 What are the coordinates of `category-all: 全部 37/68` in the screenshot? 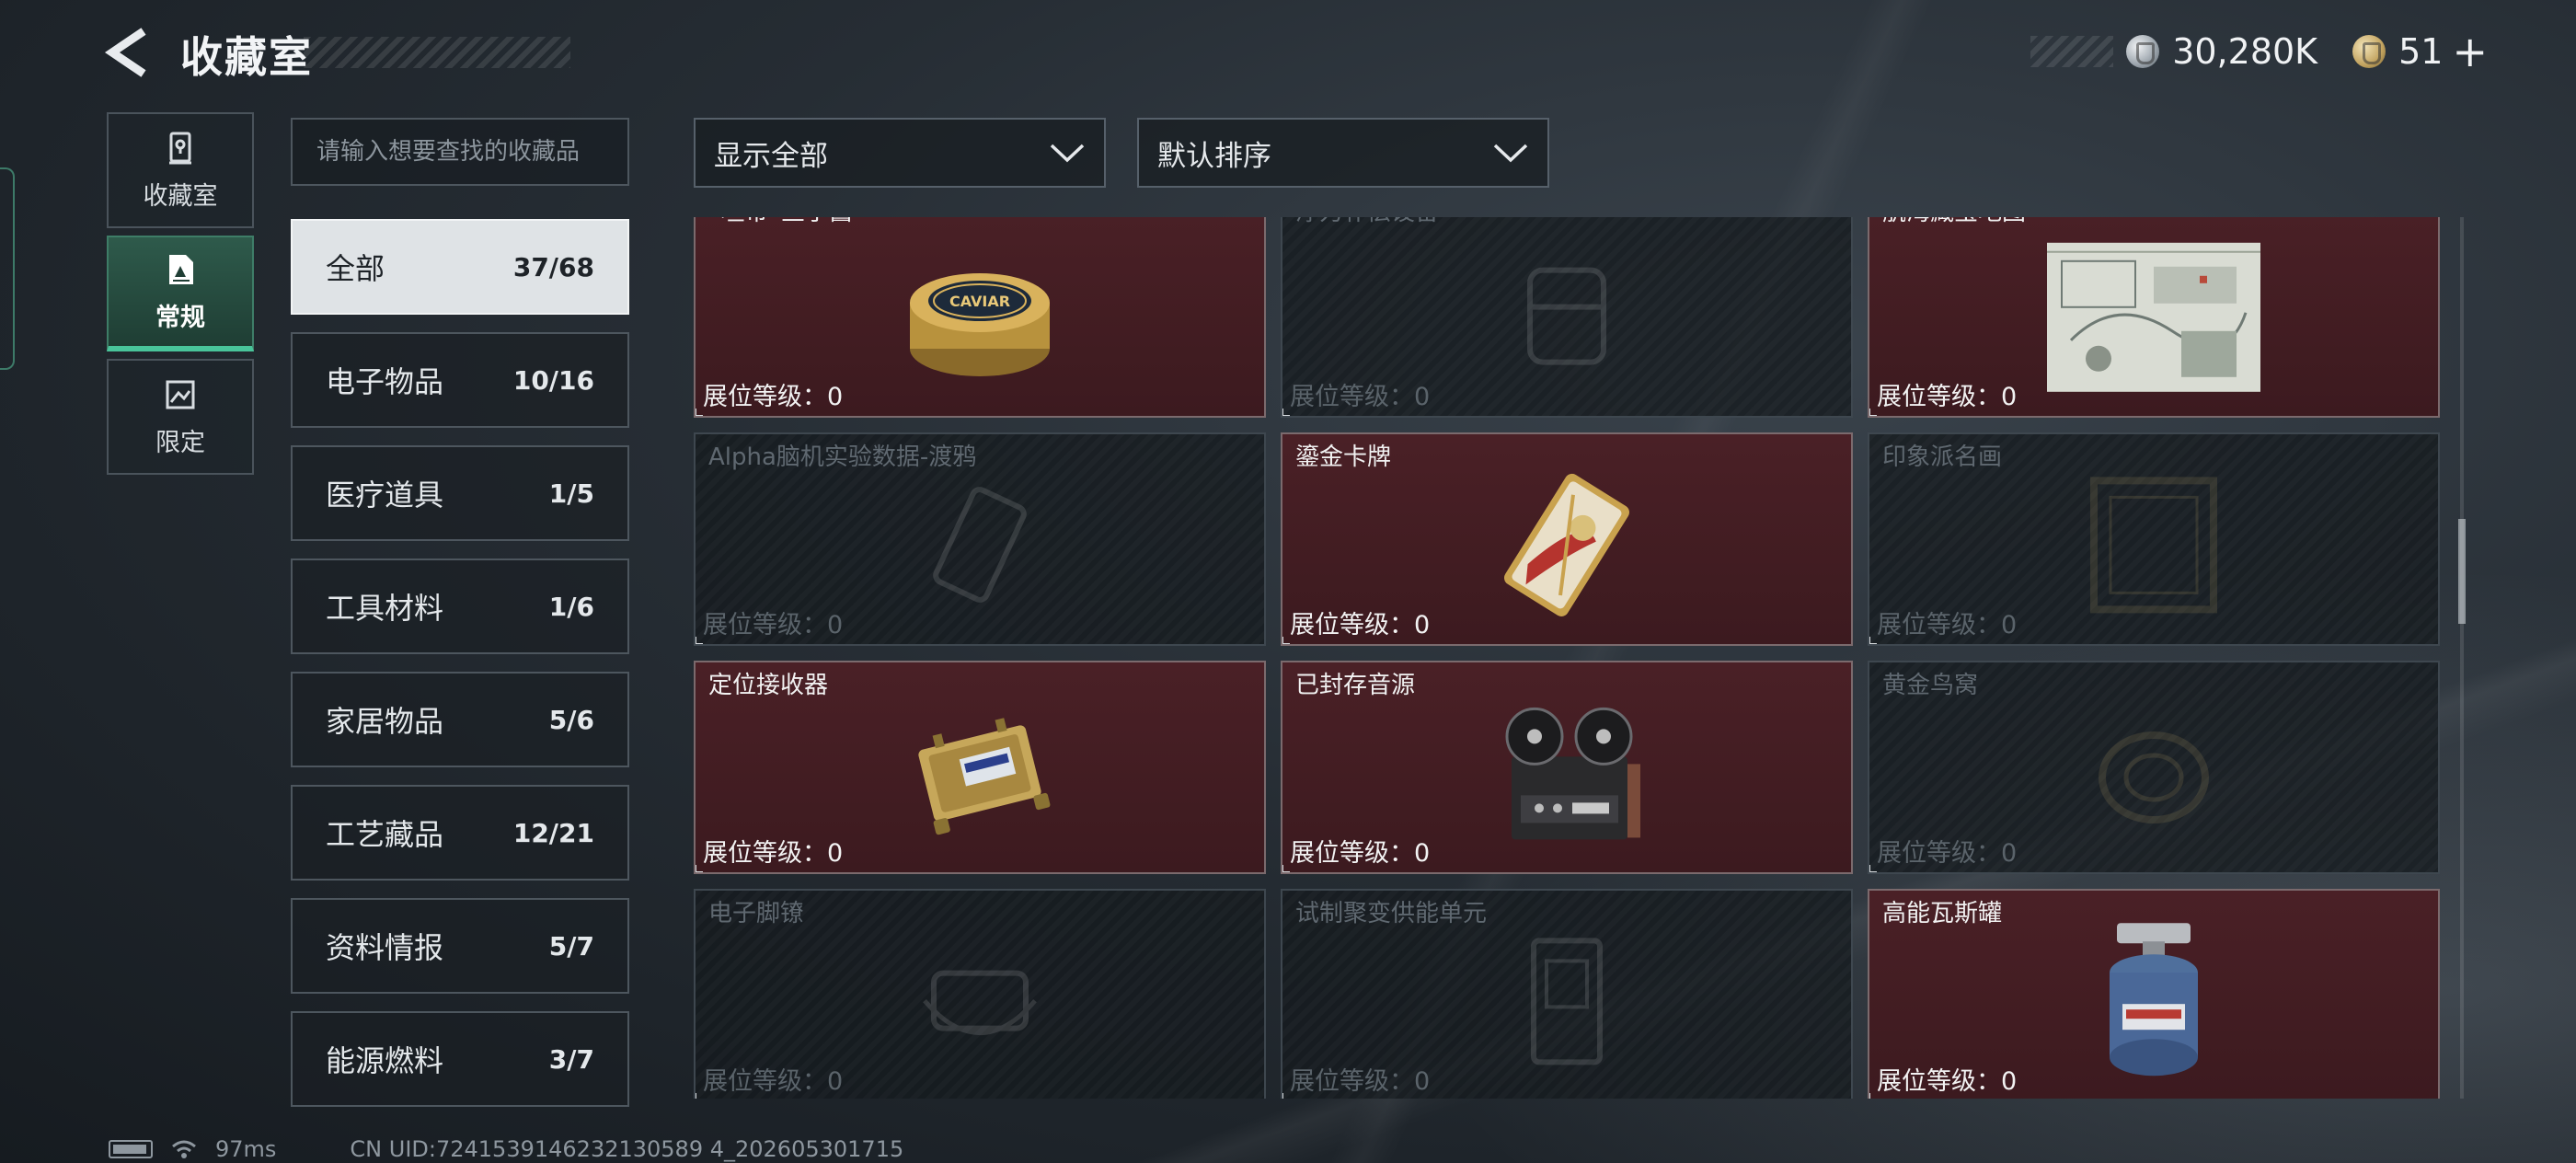 It's located at (460, 267).